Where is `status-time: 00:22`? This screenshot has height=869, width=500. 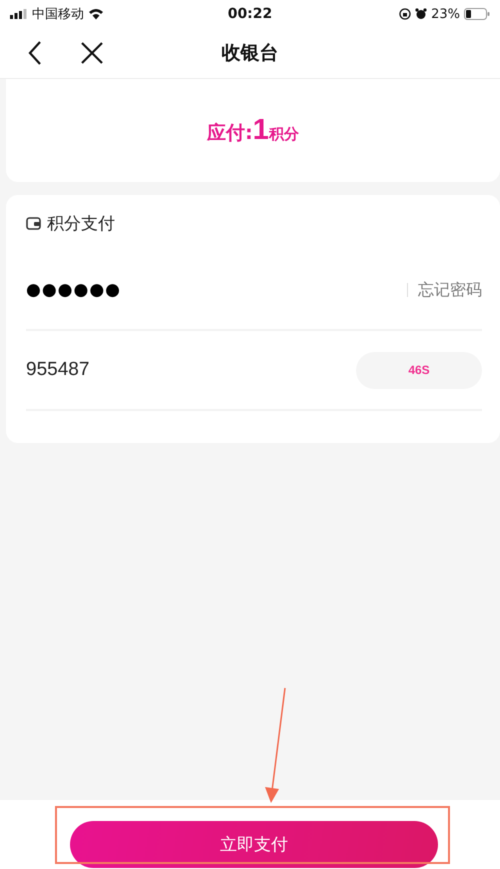
status-time: 00:22 is located at coordinates (250, 14).